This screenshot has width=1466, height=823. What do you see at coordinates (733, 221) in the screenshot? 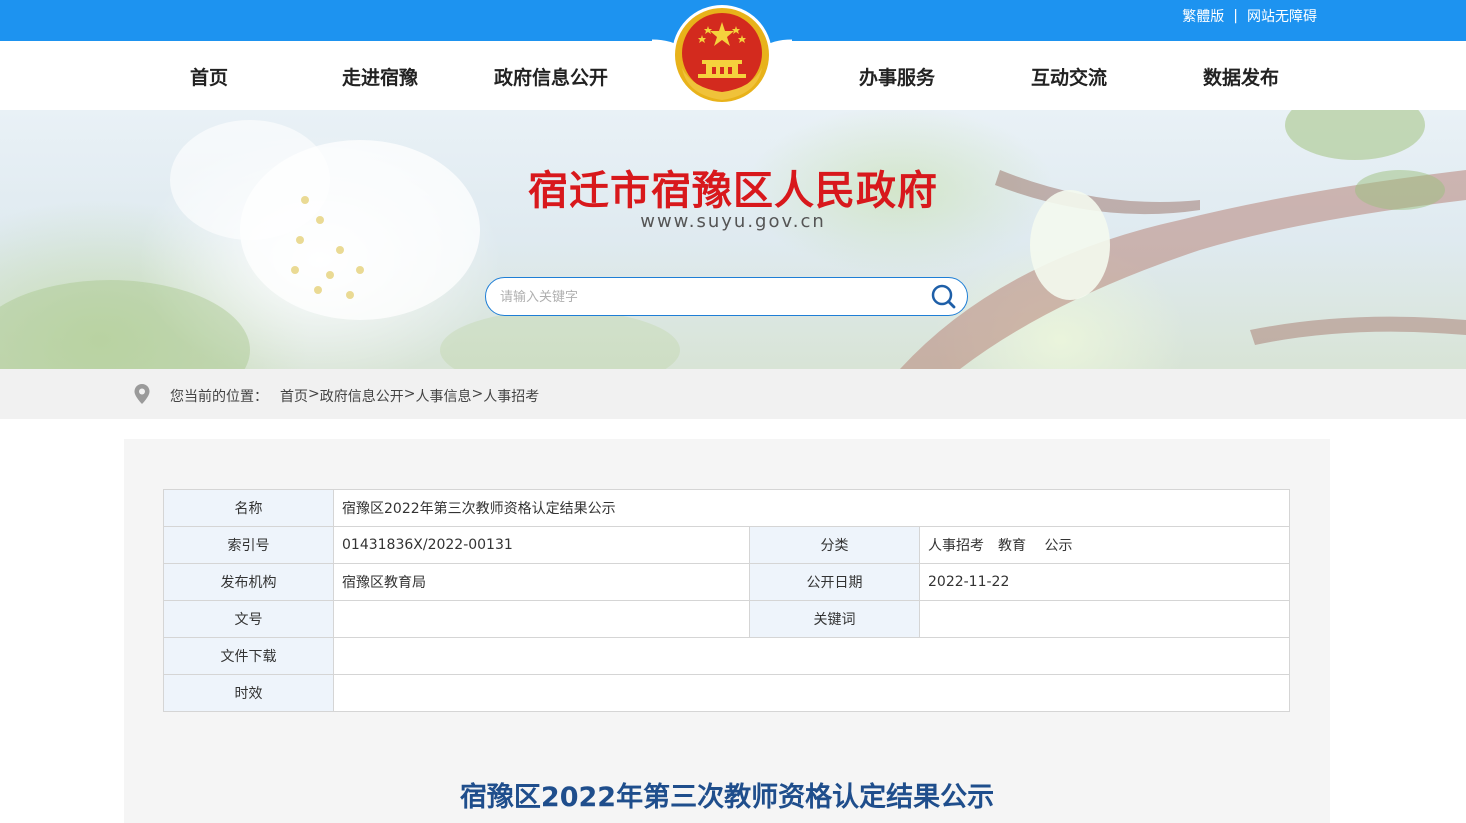
I see `site-url: www.suyu.gov.cn` at bounding box center [733, 221].